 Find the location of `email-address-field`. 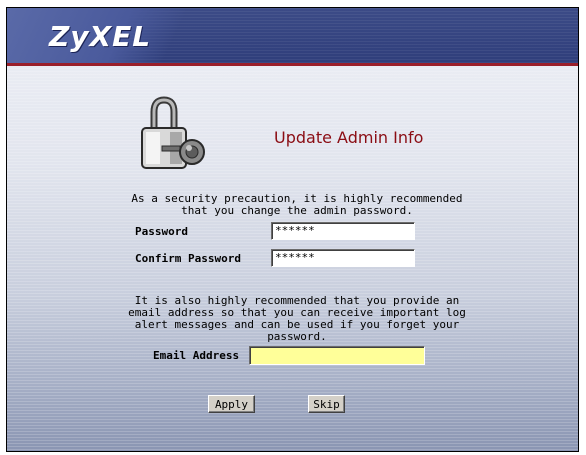

email-address-field is located at coordinates (337, 355).